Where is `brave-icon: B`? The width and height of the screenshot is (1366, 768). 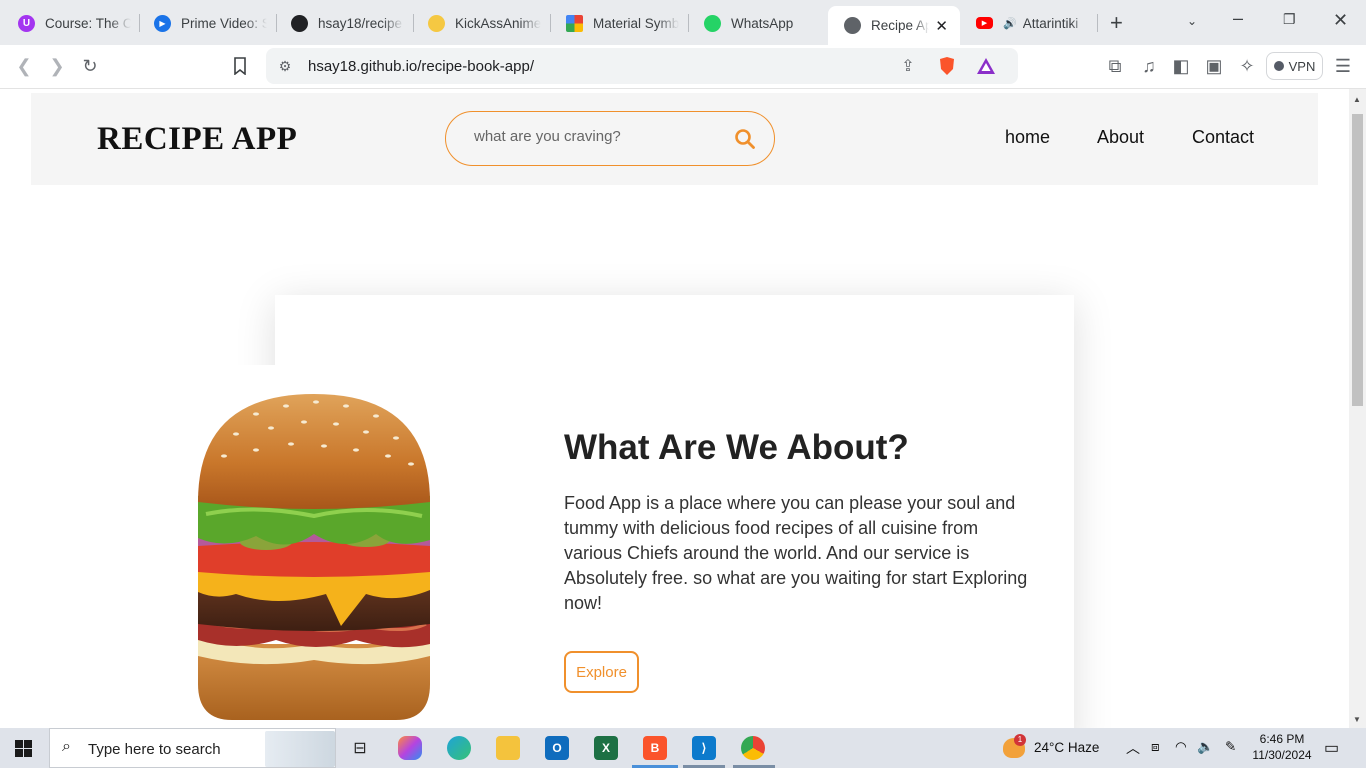 brave-icon: B is located at coordinates (655, 748).